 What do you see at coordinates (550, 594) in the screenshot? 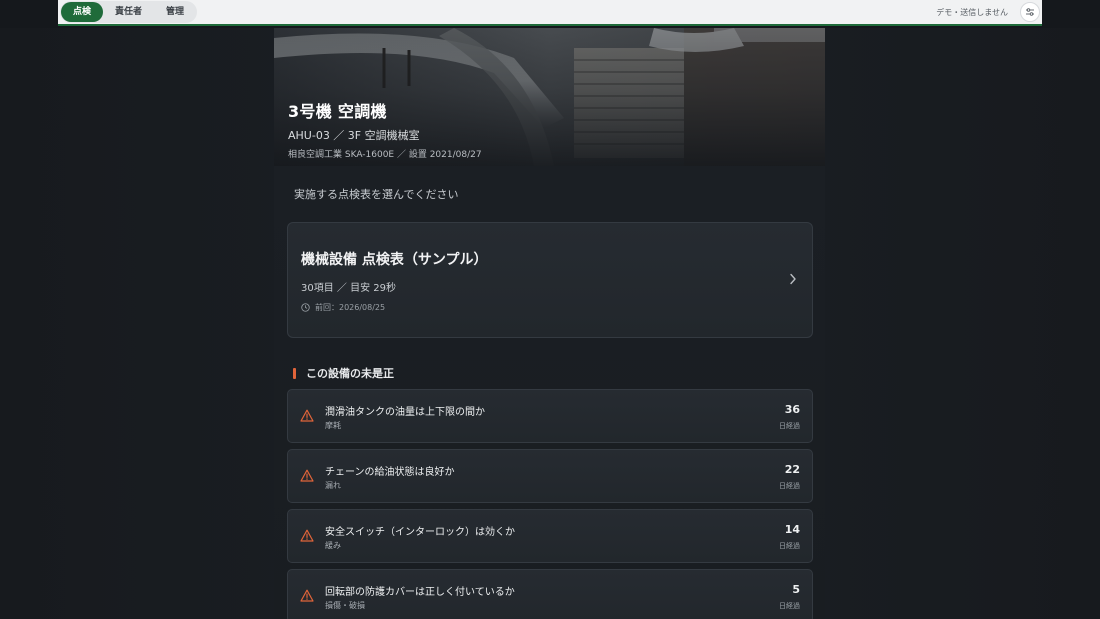
I see `issue-item: 回転部の防護カバーは正しく付いているか 損傷・破損 5 日経過` at bounding box center [550, 594].